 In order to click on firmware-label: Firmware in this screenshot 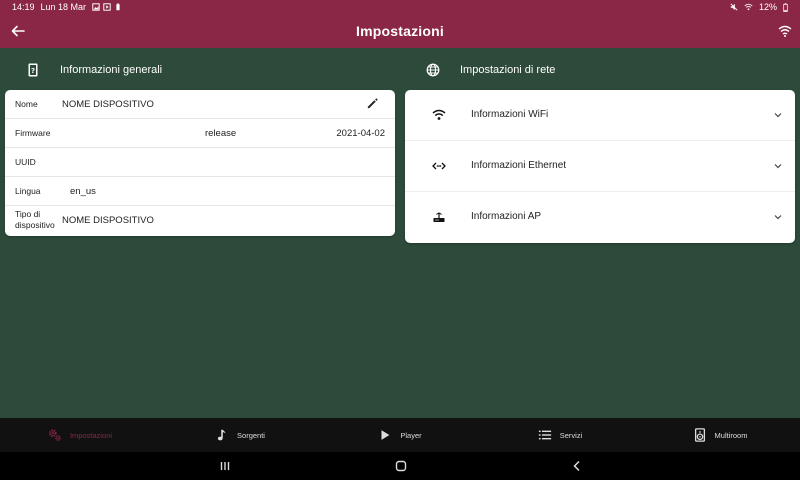, I will do `click(33, 133)`.